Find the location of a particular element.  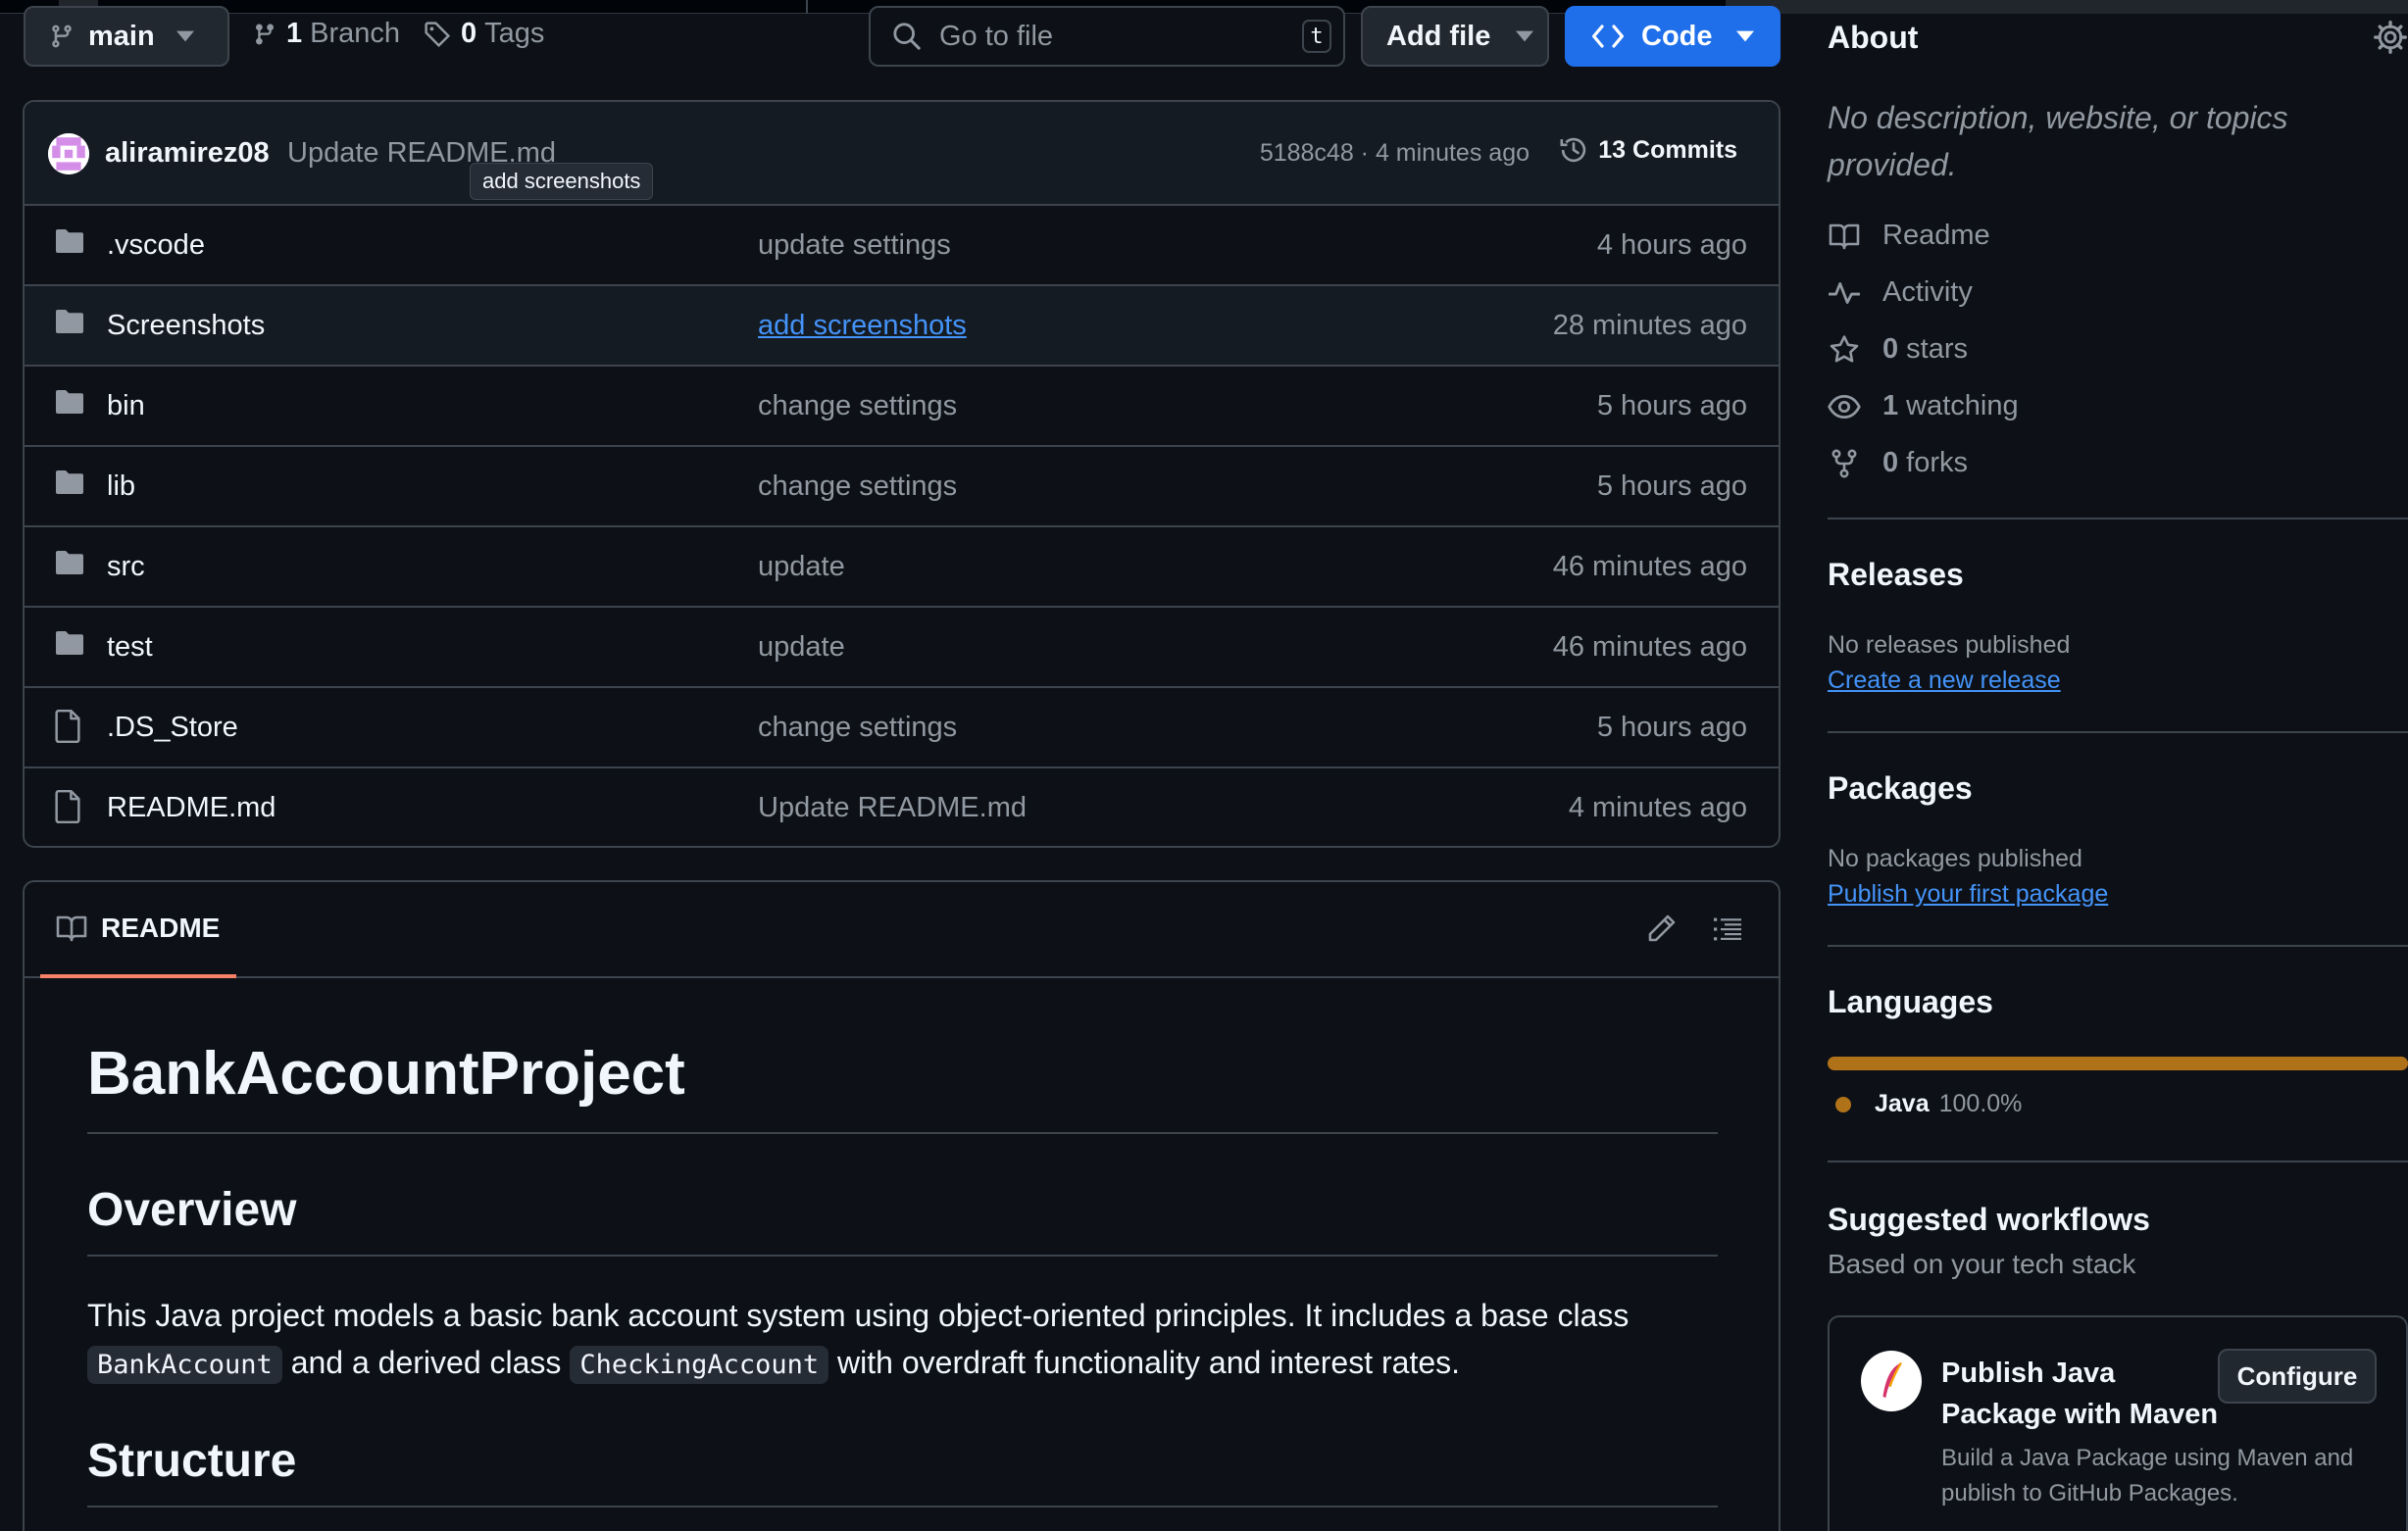

readme-link: Readme is located at coordinates (1909, 236).